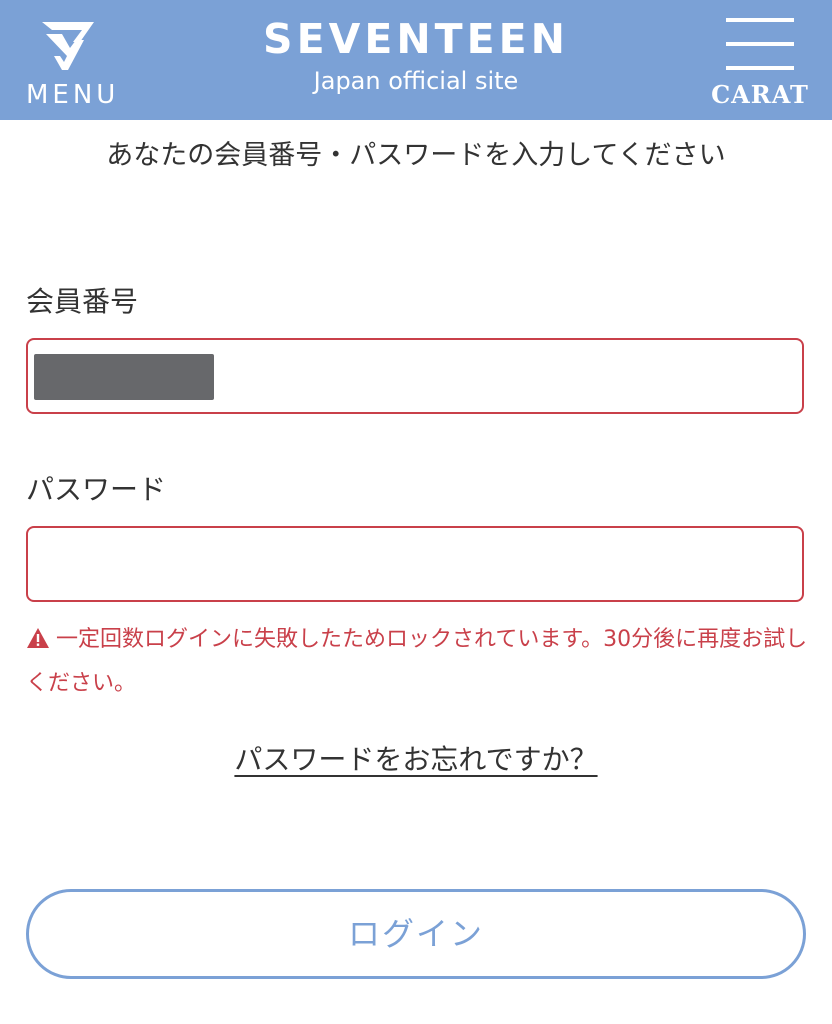 The width and height of the screenshot is (832, 1024). I want to click on member-number-label: 会員番号, so click(82, 301).